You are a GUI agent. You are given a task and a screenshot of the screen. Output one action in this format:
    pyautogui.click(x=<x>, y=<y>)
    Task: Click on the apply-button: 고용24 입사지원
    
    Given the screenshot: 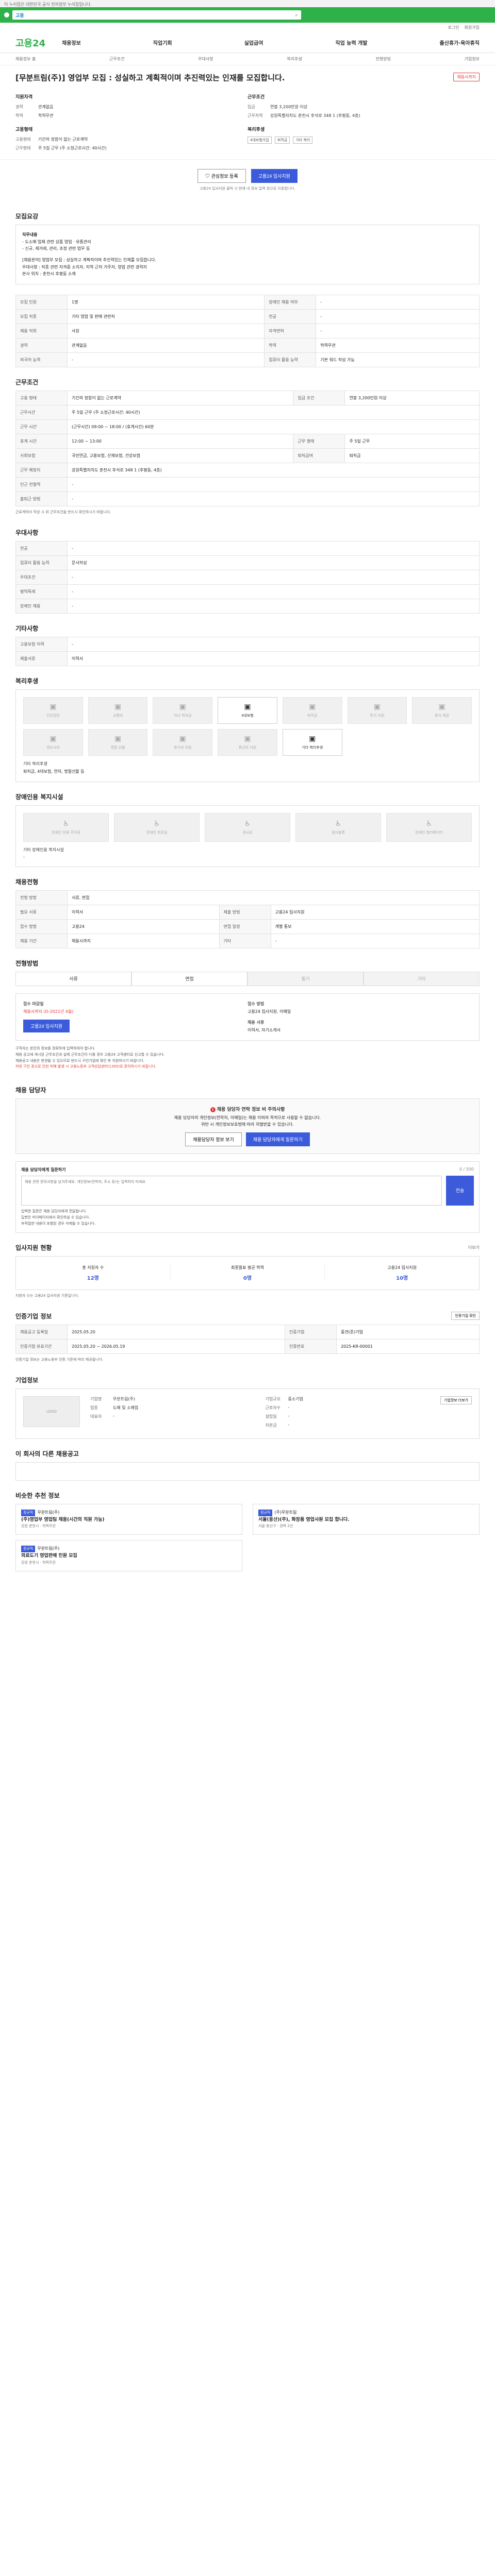 What is the action you would take?
    pyautogui.click(x=274, y=176)
    